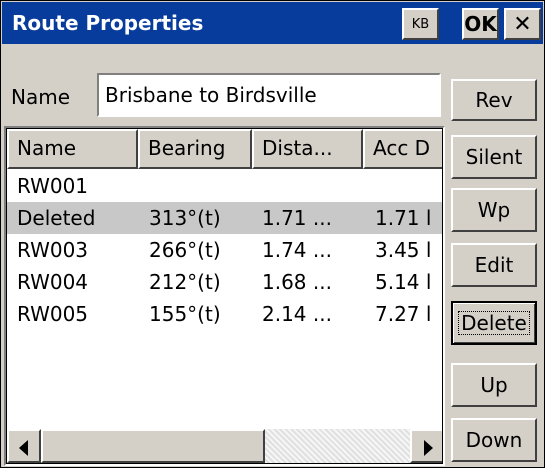 The width and height of the screenshot is (545, 468). I want to click on cell-name: RW003, so click(53, 250).